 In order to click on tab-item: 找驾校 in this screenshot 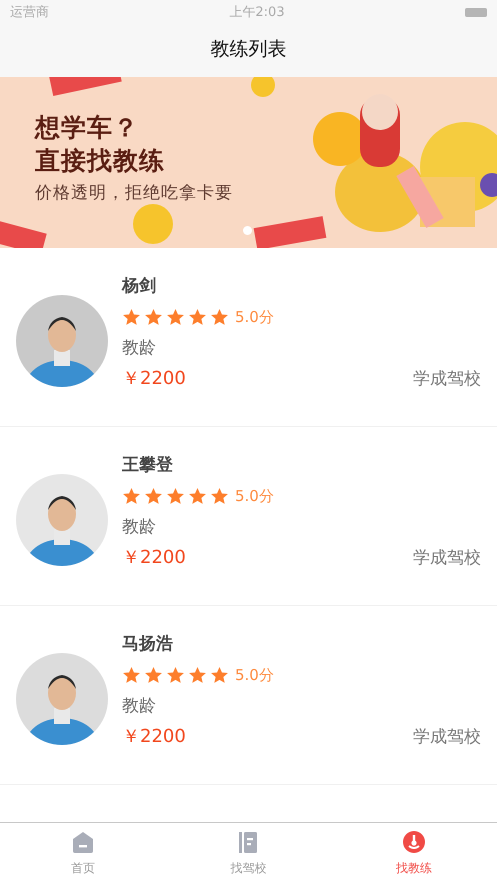, I will do `click(248, 853)`.